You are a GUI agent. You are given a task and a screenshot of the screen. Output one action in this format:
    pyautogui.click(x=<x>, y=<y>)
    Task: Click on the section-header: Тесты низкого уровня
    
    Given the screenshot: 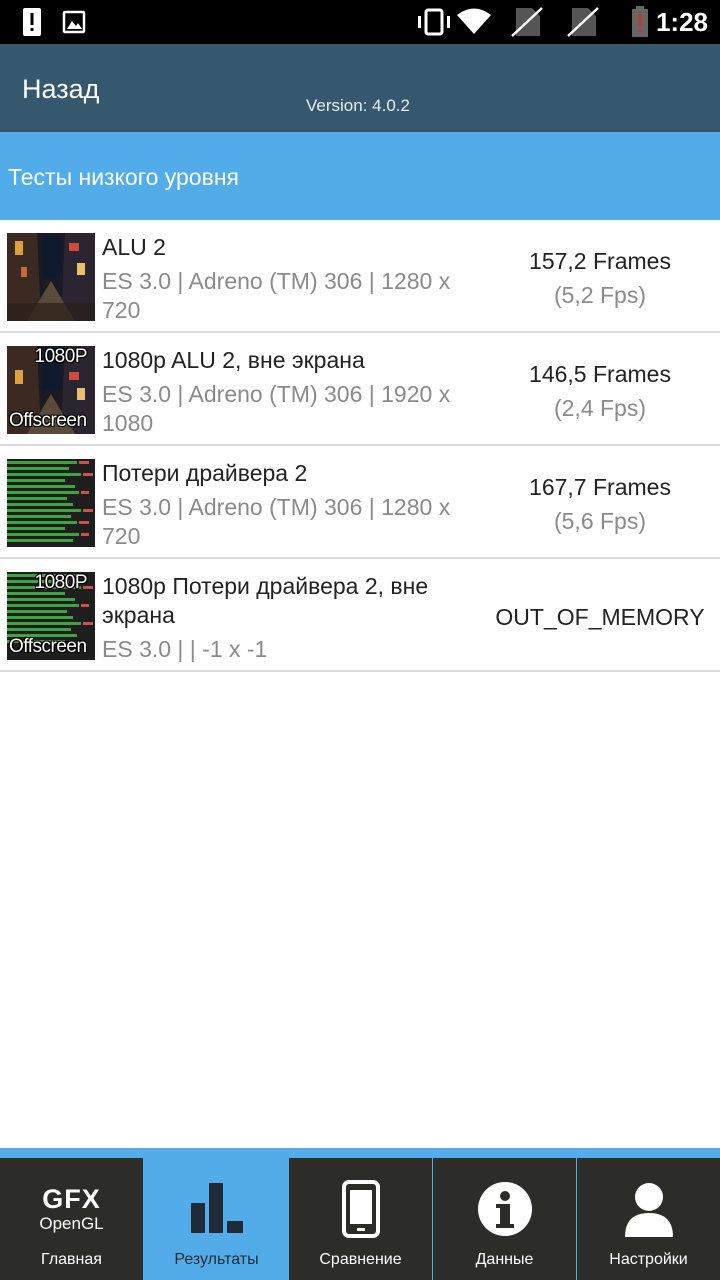 What is the action you would take?
    pyautogui.click(x=360, y=176)
    